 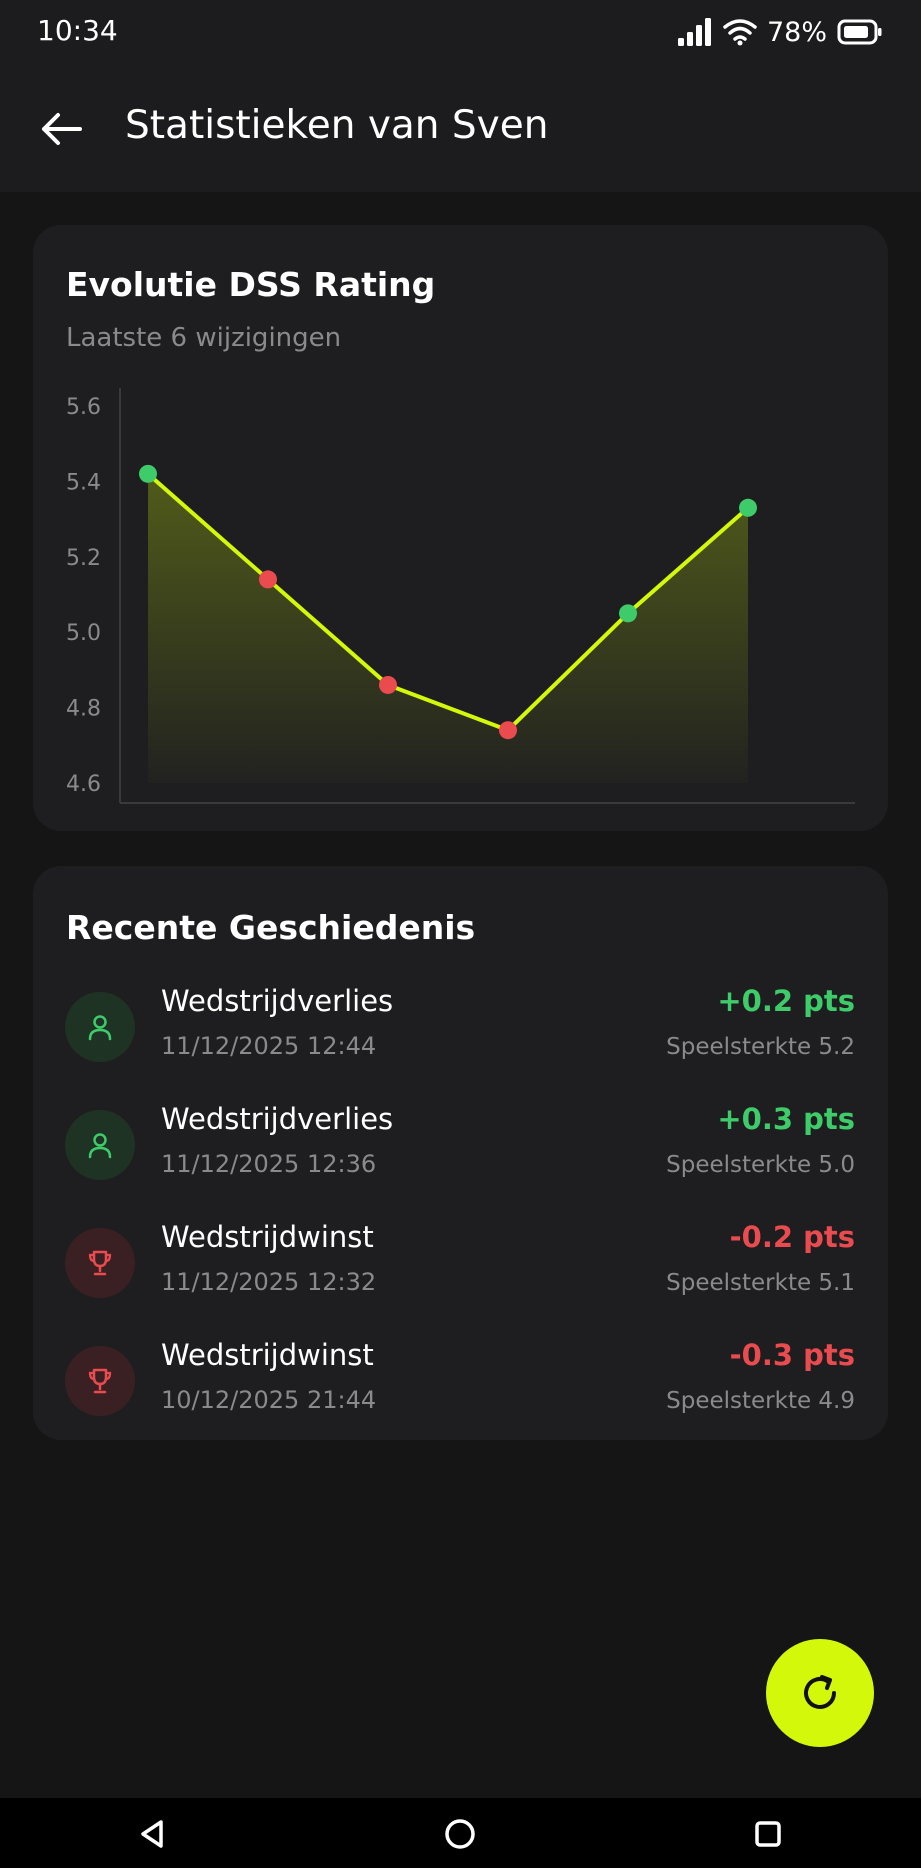 What do you see at coordinates (694, 32) in the screenshot?
I see `signal-icon` at bounding box center [694, 32].